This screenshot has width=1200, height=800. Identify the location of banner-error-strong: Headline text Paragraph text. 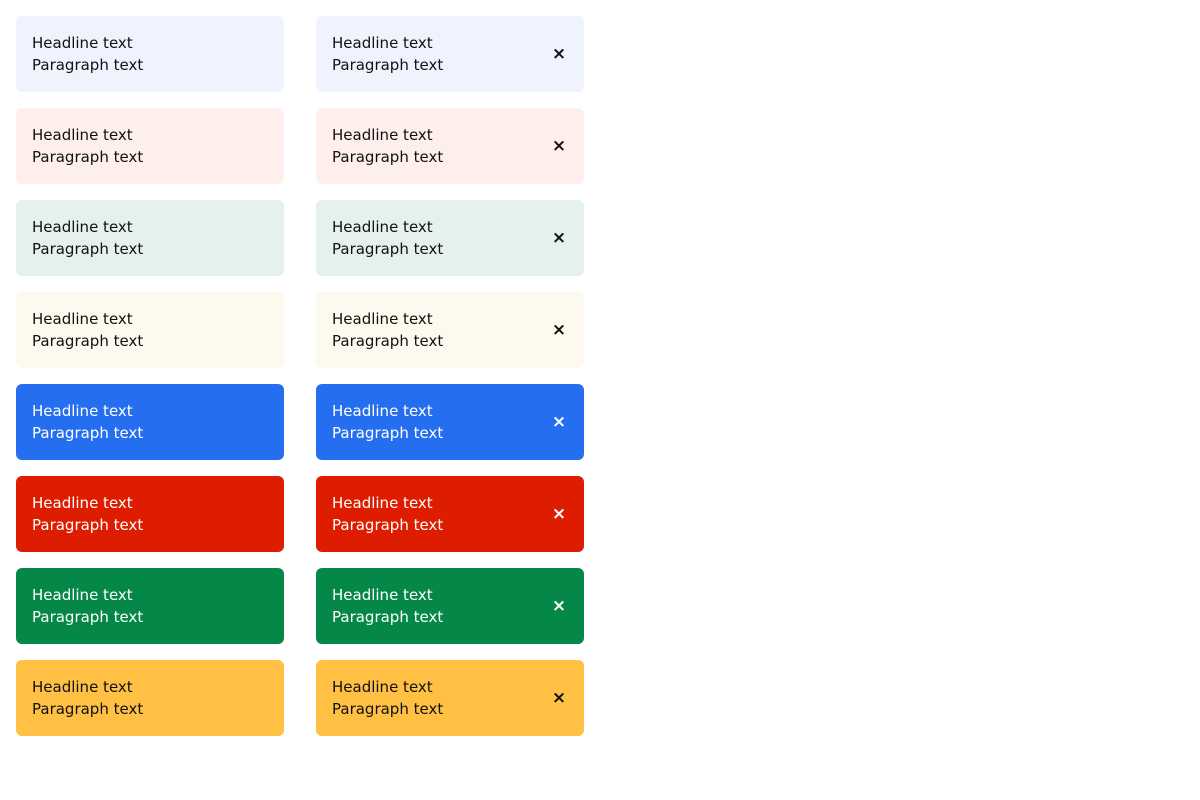
(150, 514).